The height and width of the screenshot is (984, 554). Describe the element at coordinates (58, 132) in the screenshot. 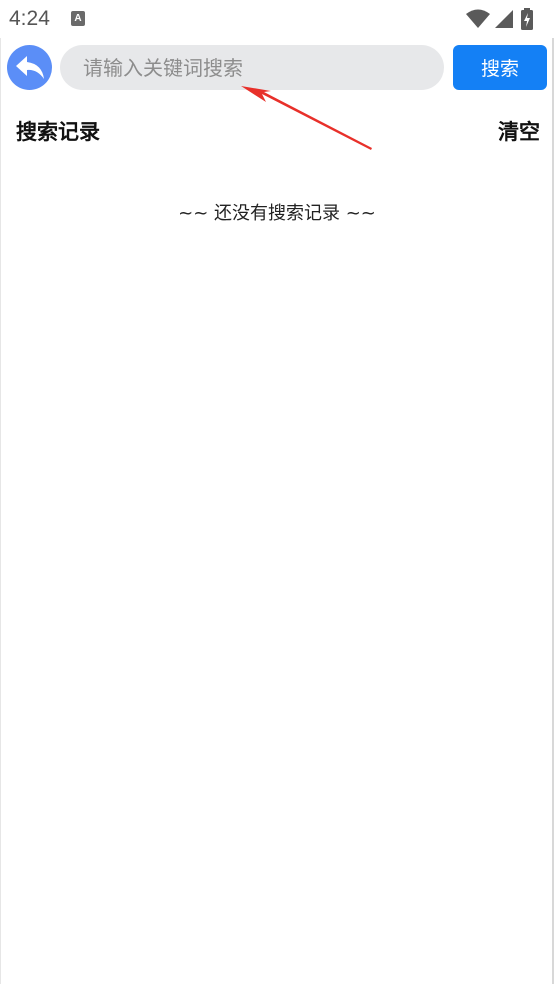

I see `history-title: 搜索记录` at that location.